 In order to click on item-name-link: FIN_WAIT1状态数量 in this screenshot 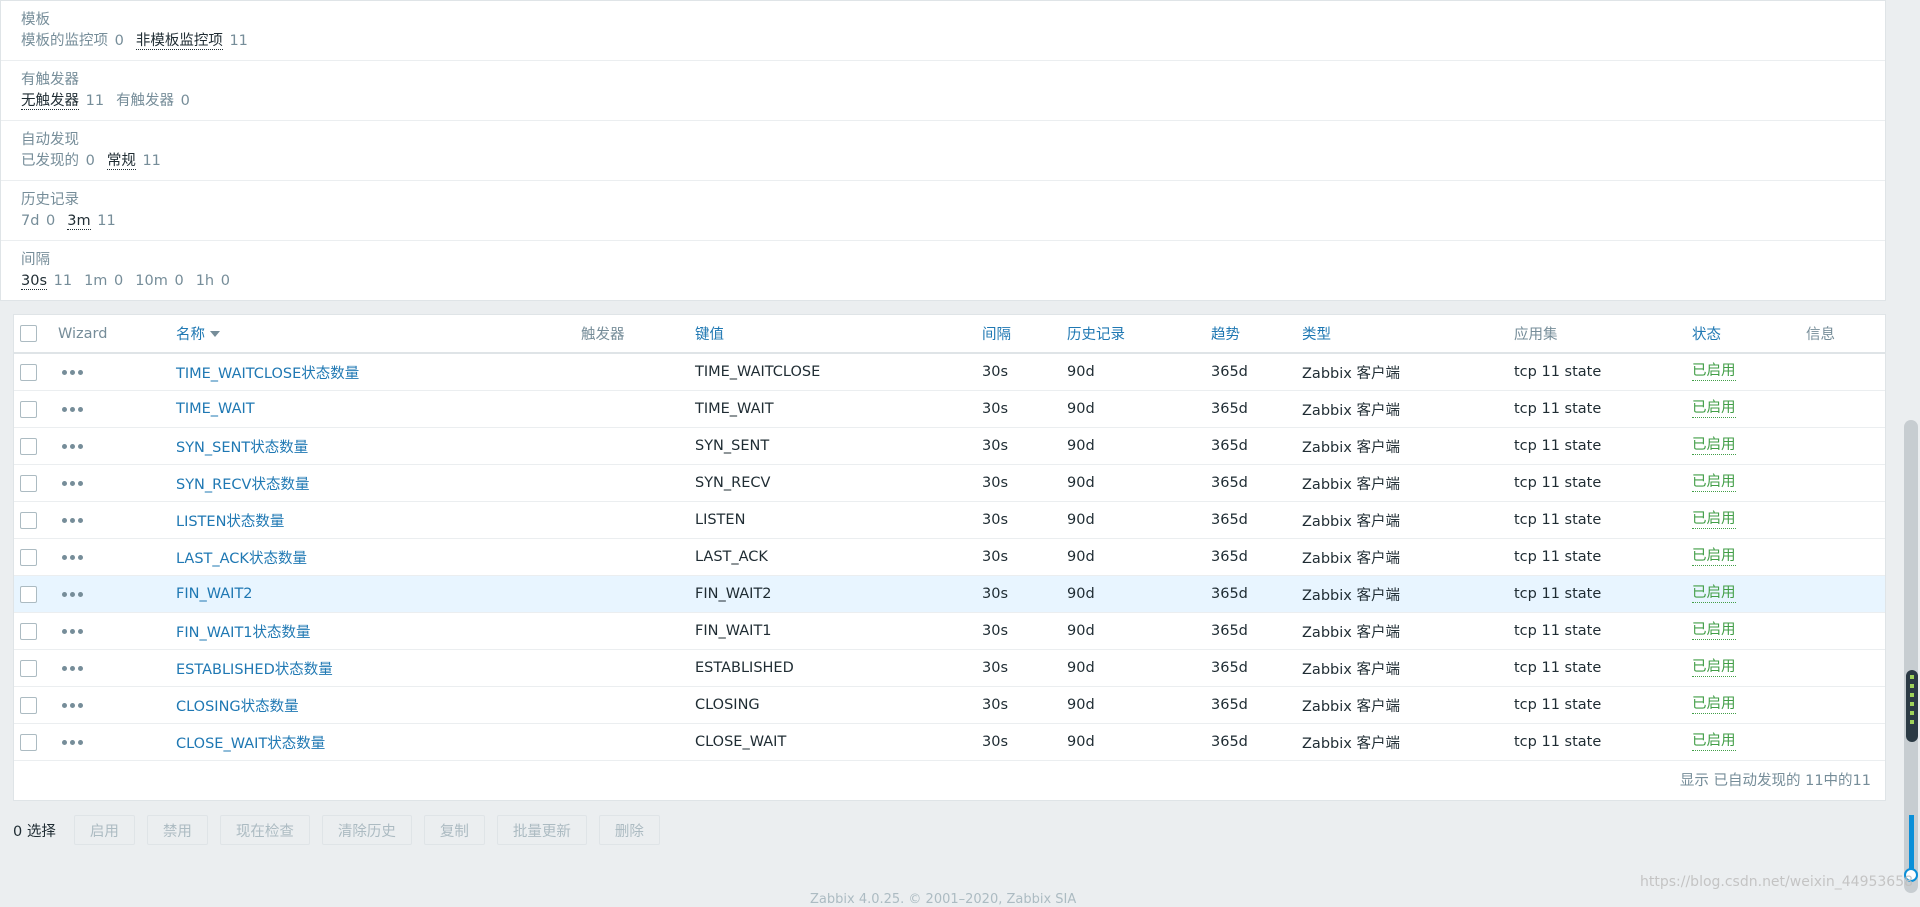, I will do `click(243, 631)`.